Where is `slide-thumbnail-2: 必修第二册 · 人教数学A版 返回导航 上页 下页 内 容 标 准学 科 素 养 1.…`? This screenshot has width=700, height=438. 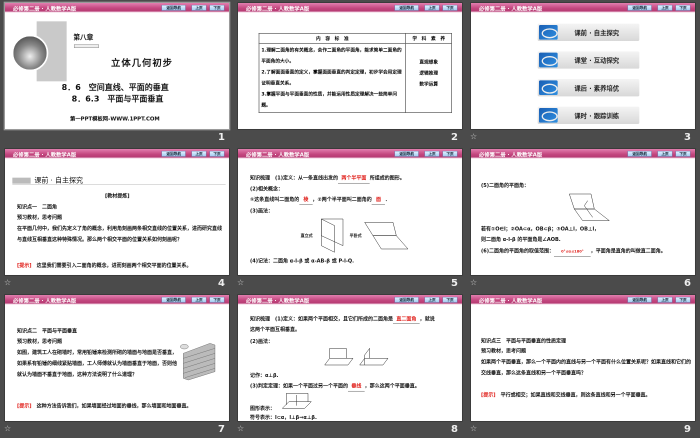
slide-thumbnail-2: 必修第二册 · 人教数学A版 返回导航 上页 下页 内 容 标 准学 科 素 养 1.… is located at coordinates (349, 73).